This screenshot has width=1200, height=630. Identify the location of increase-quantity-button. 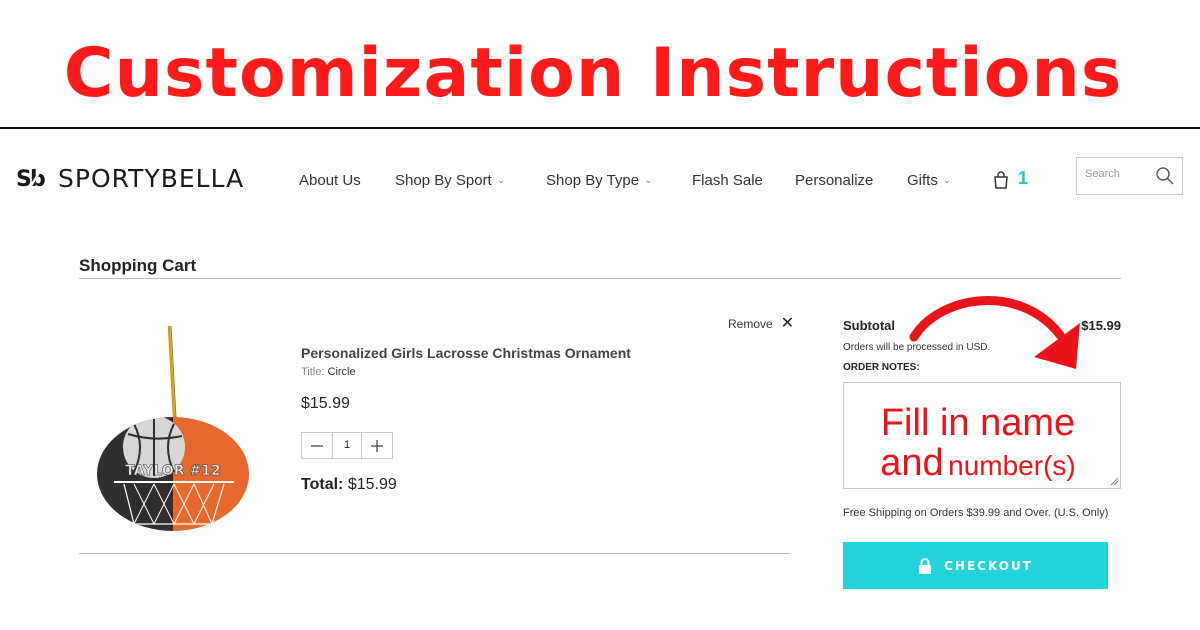
(377, 445).